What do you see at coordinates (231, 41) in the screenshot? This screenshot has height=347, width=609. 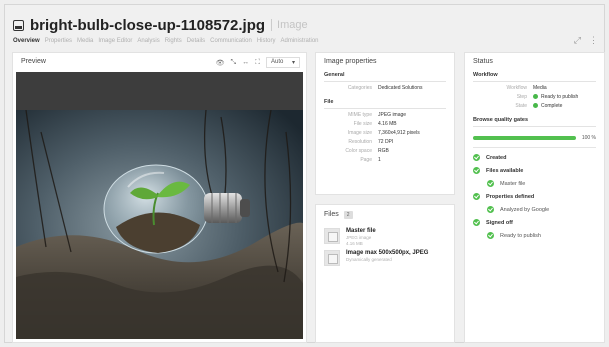 I see `tab-communication: Communication` at bounding box center [231, 41].